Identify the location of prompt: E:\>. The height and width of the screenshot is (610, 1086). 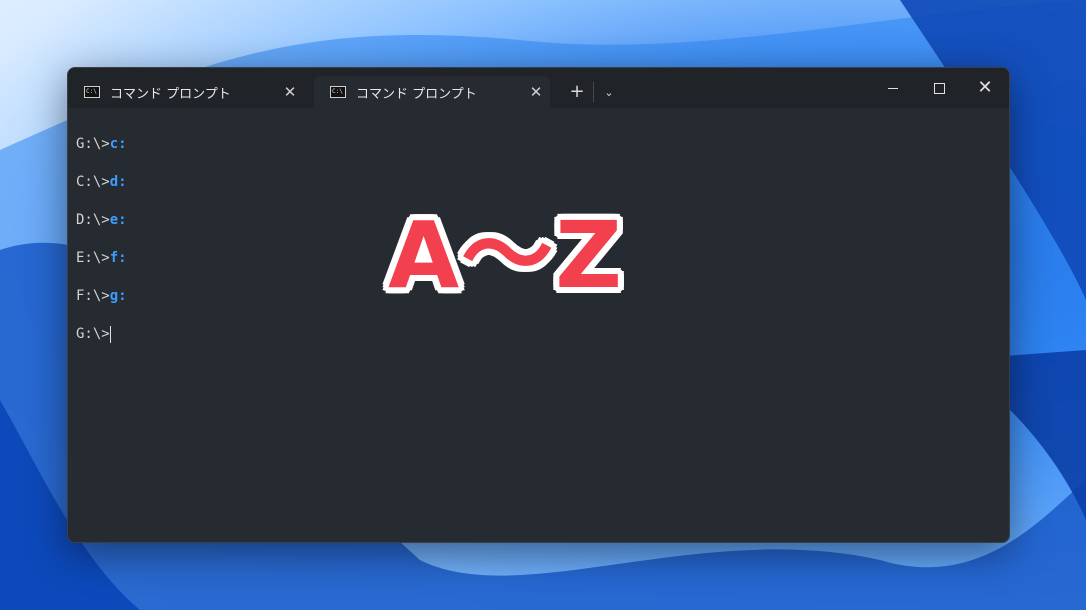
(93, 258).